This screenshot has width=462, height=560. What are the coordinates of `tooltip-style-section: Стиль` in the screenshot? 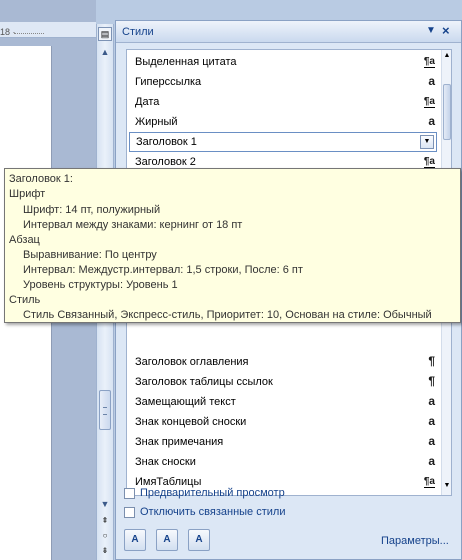 It's located at (25, 300).